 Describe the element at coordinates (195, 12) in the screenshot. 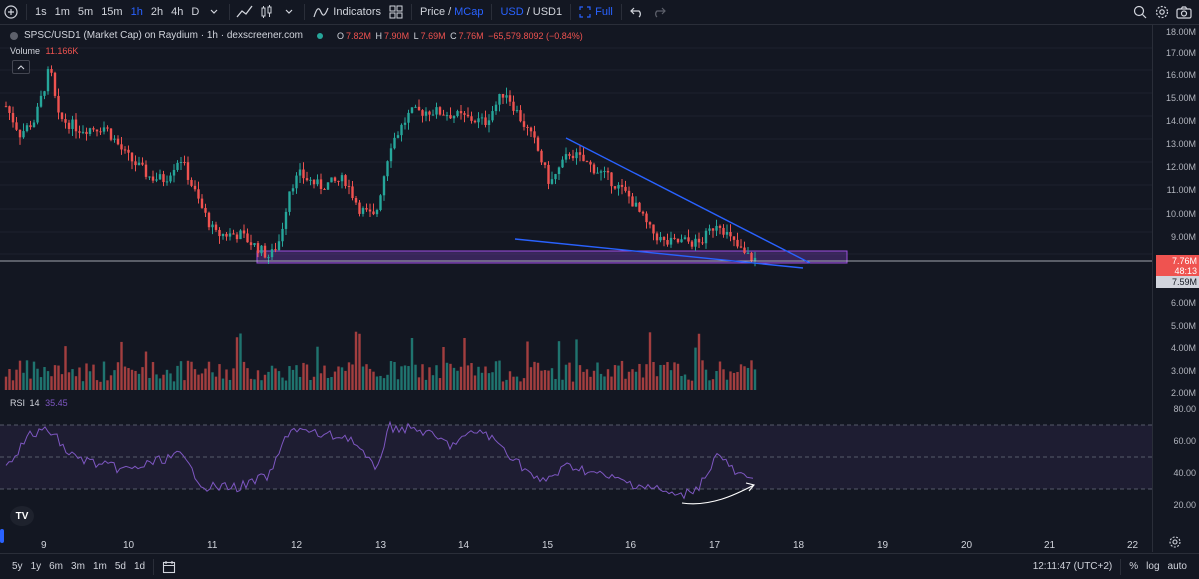

I see `interval-D: D` at that location.